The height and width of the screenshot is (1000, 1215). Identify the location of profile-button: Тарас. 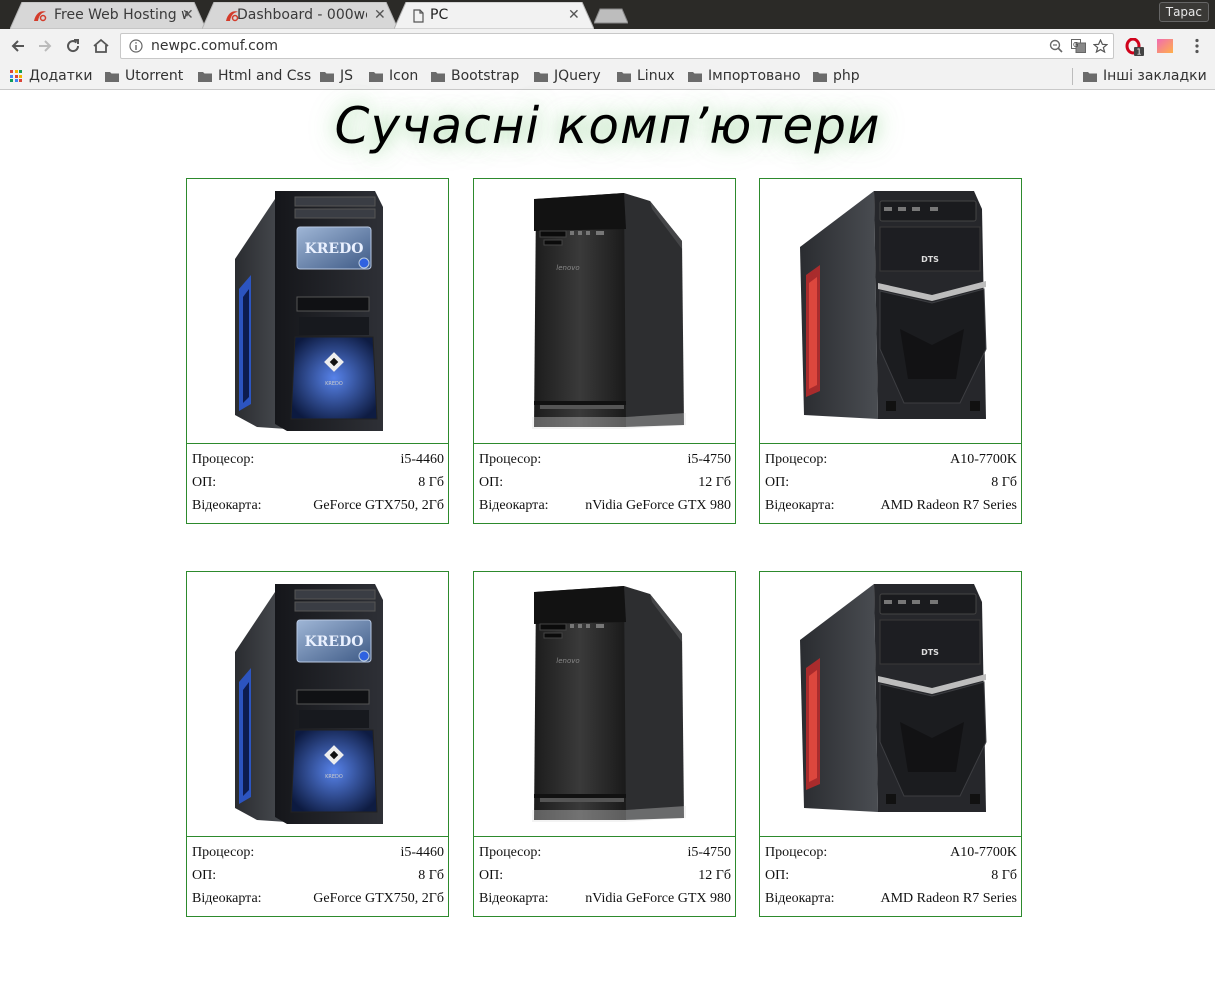
(1183, 12).